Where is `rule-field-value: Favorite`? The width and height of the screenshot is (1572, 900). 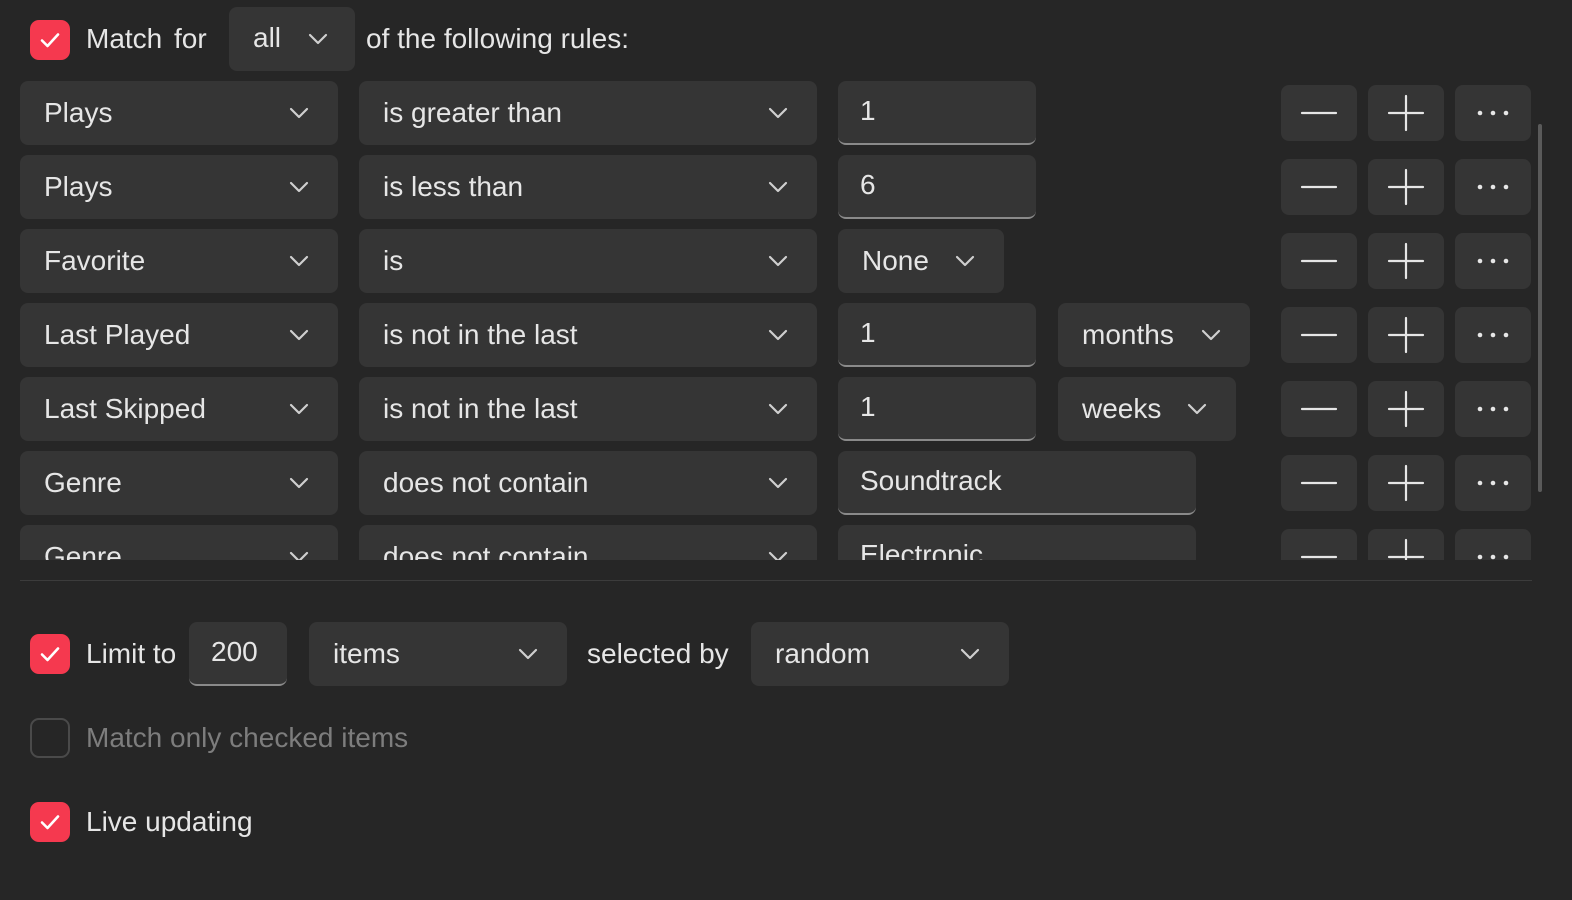
rule-field-value: Favorite is located at coordinates (95, 260).